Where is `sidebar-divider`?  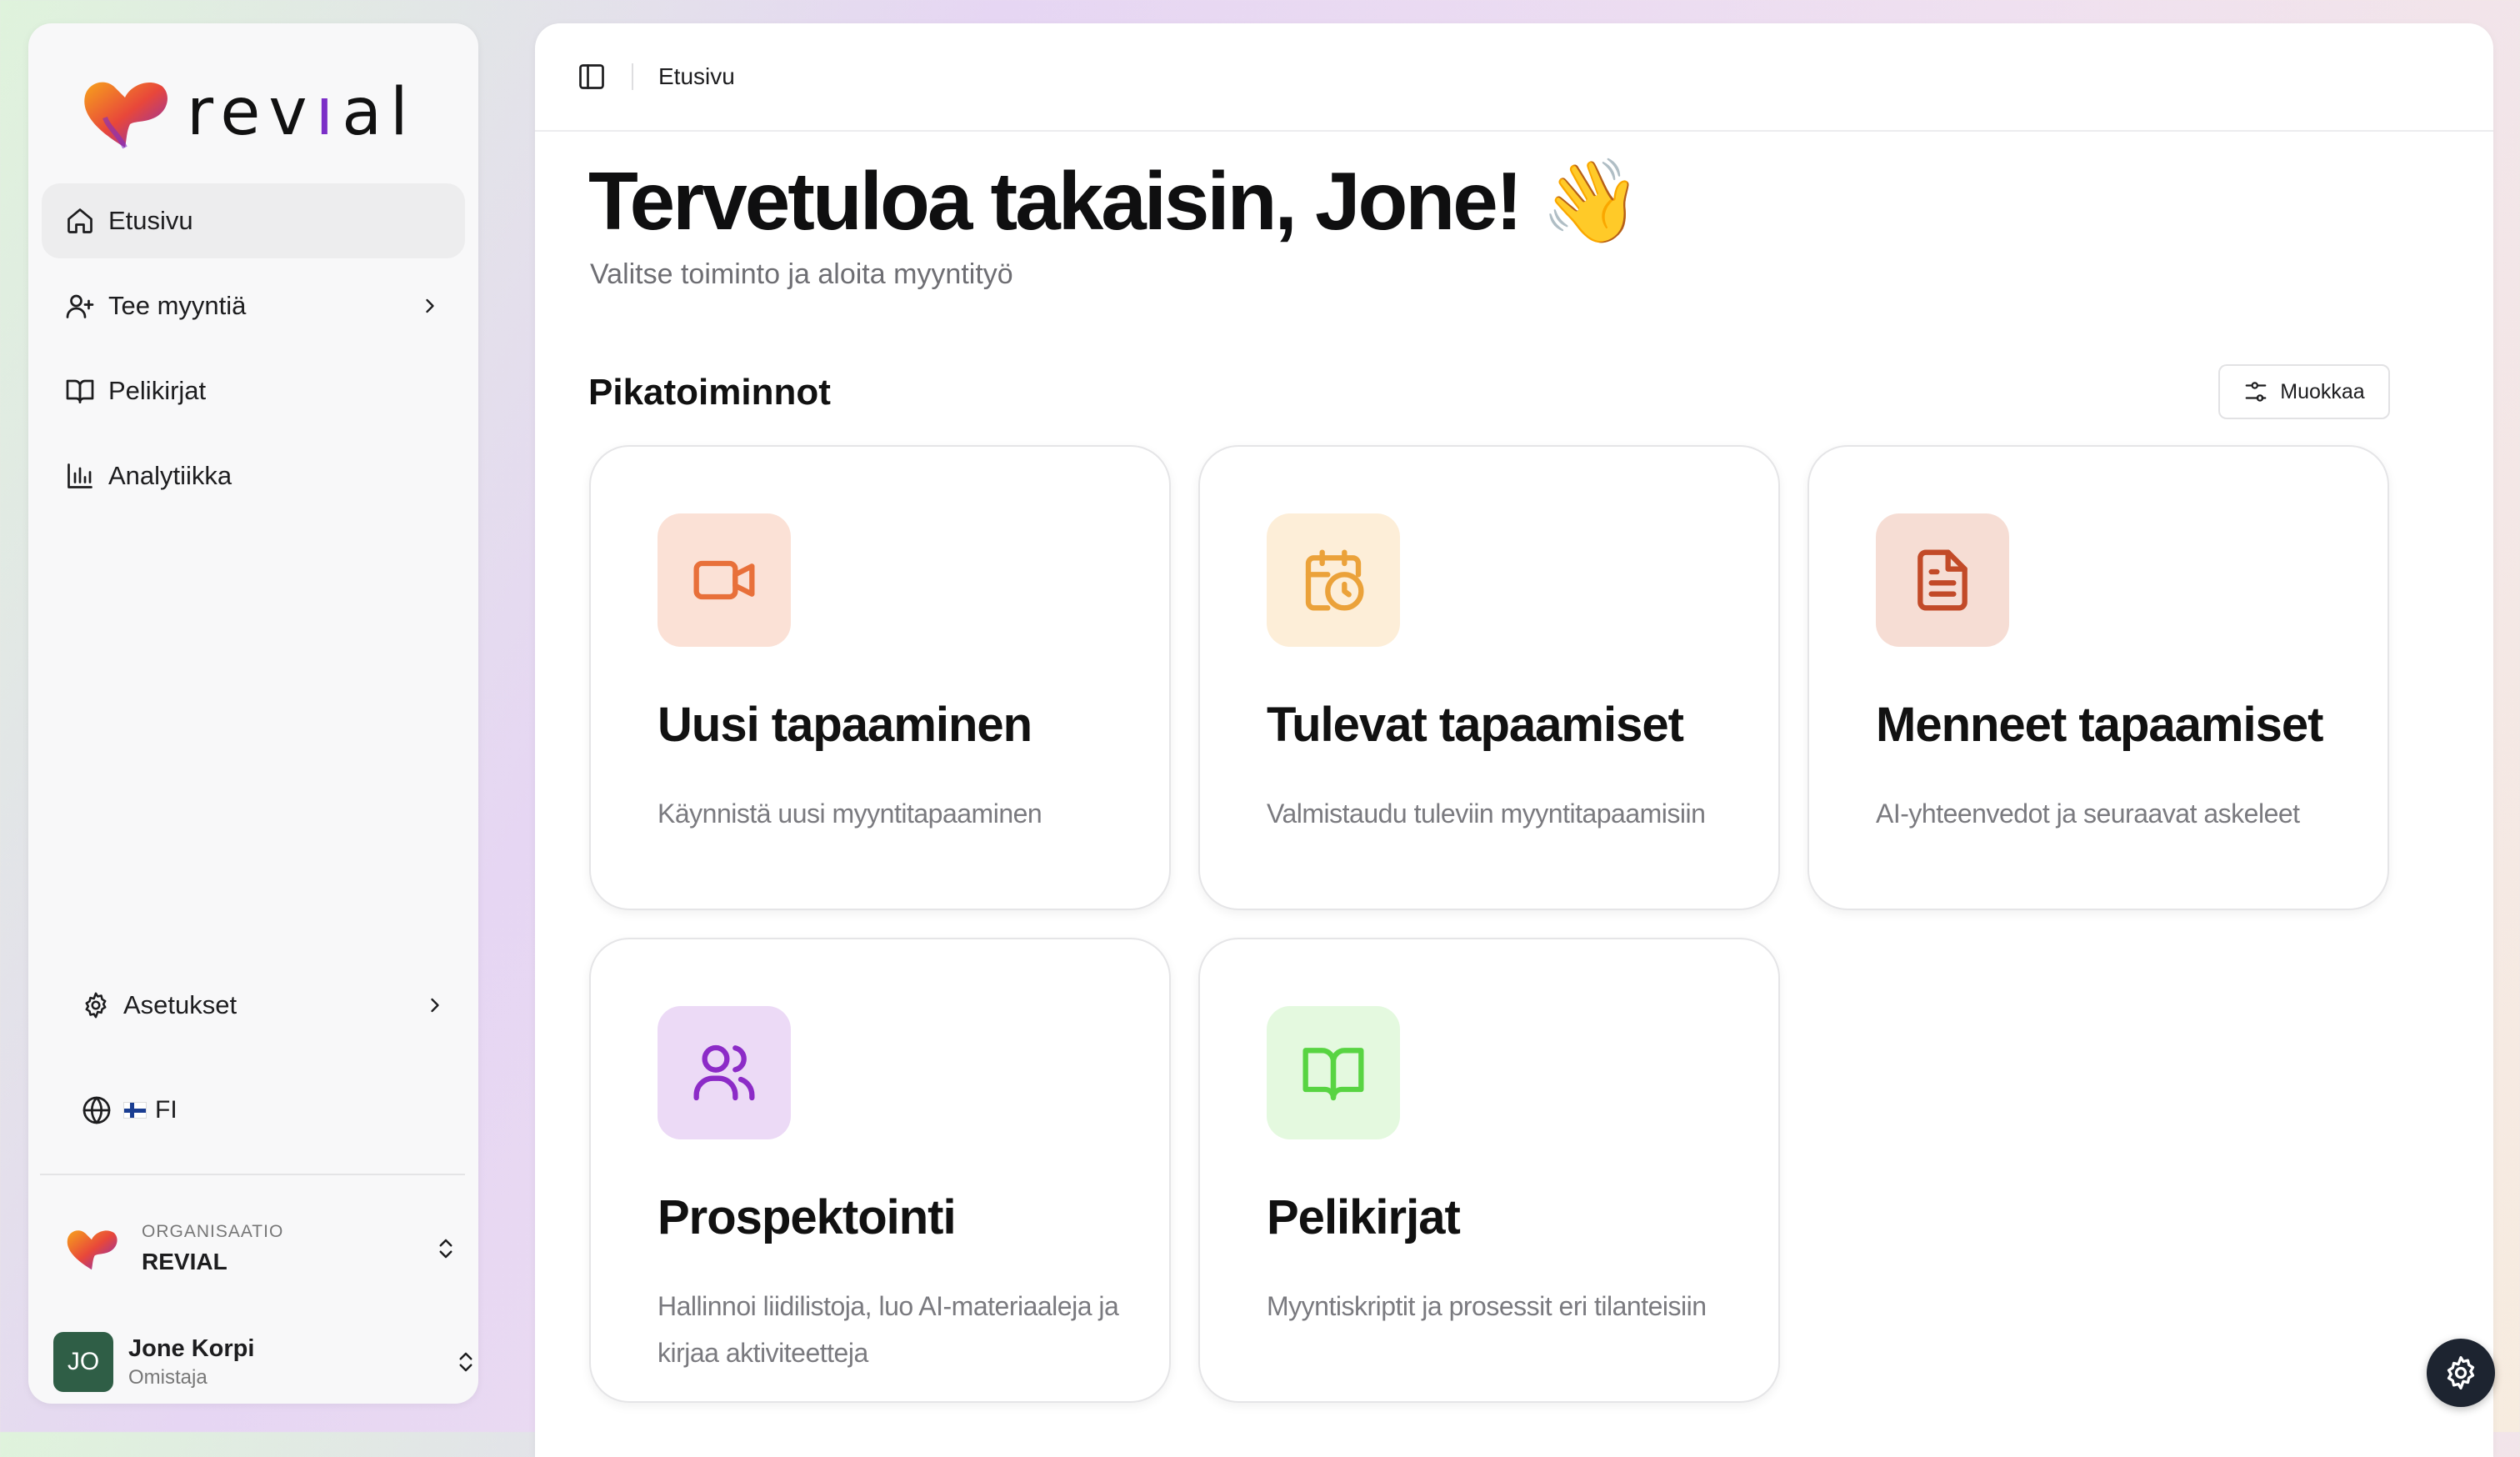 sidebar-divider is located at coordinates (252, 1174).